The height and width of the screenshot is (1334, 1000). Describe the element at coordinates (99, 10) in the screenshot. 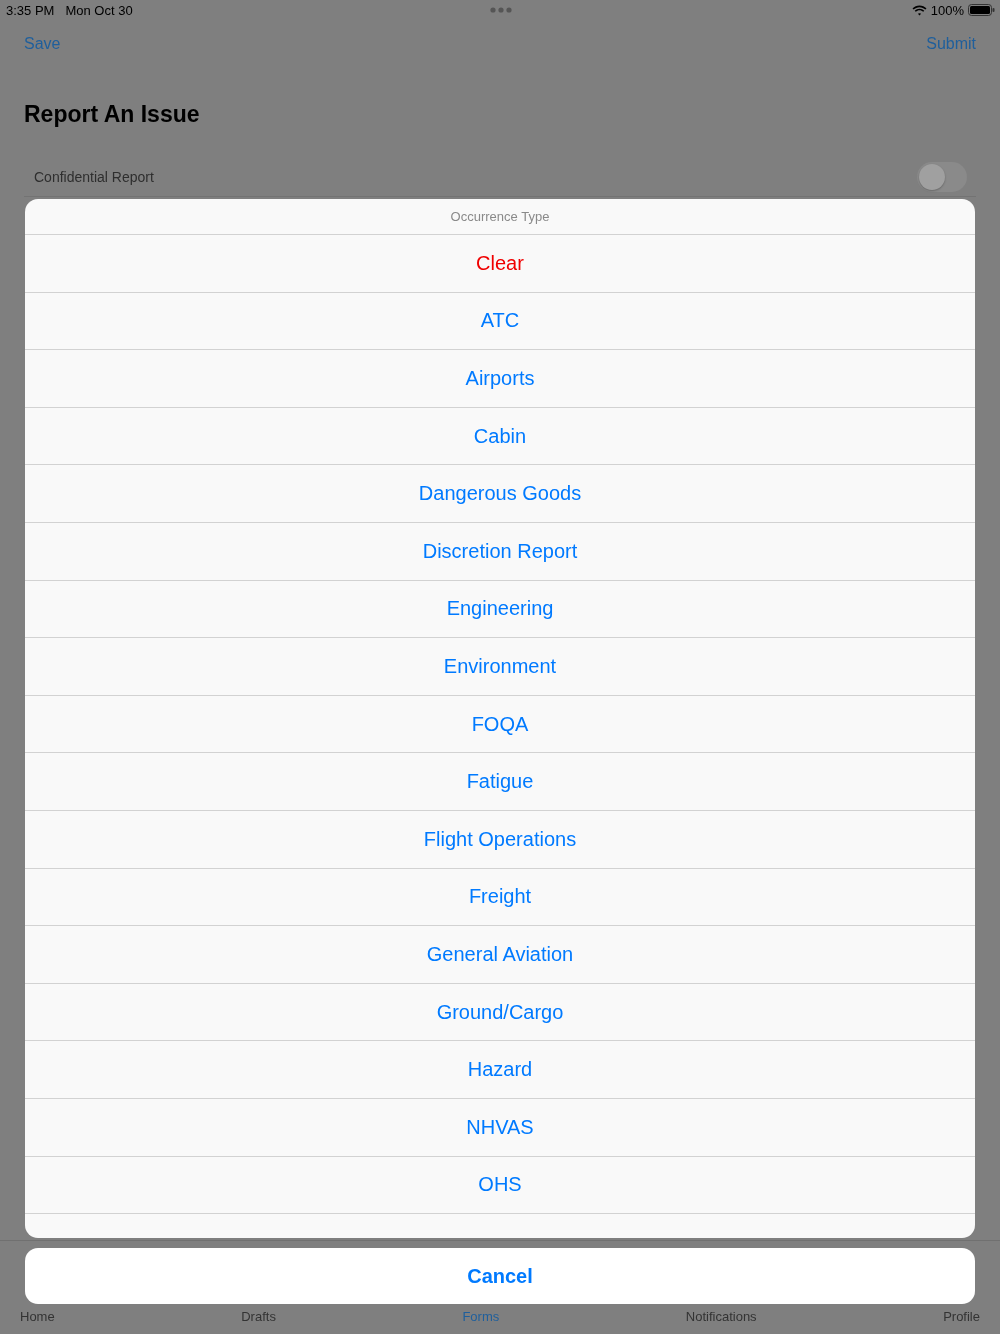

I see `status-date: Mon Oct 30` at that location.